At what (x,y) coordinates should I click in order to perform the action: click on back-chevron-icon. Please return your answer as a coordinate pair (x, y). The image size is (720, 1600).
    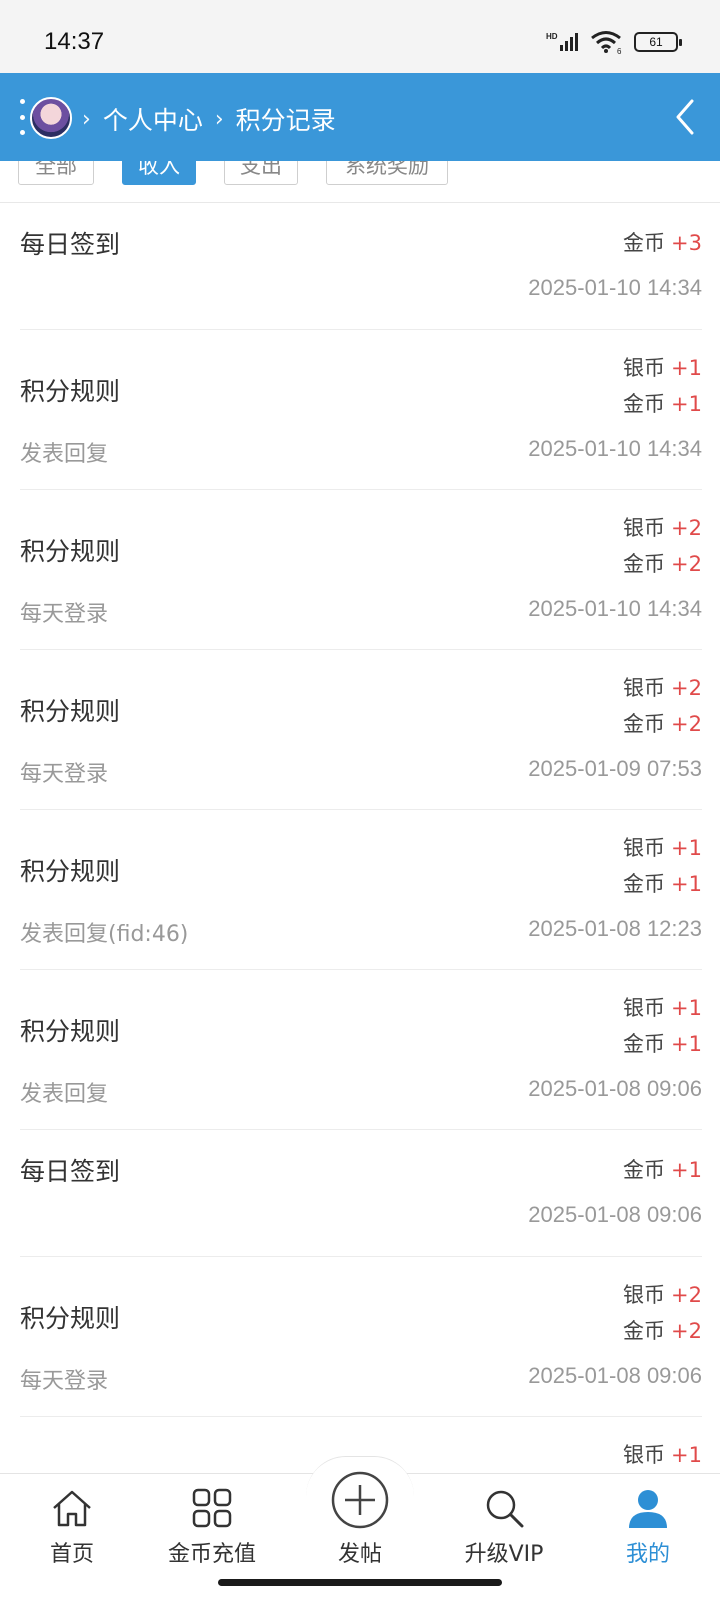
    Looking at the image, I should click on (685, 117).